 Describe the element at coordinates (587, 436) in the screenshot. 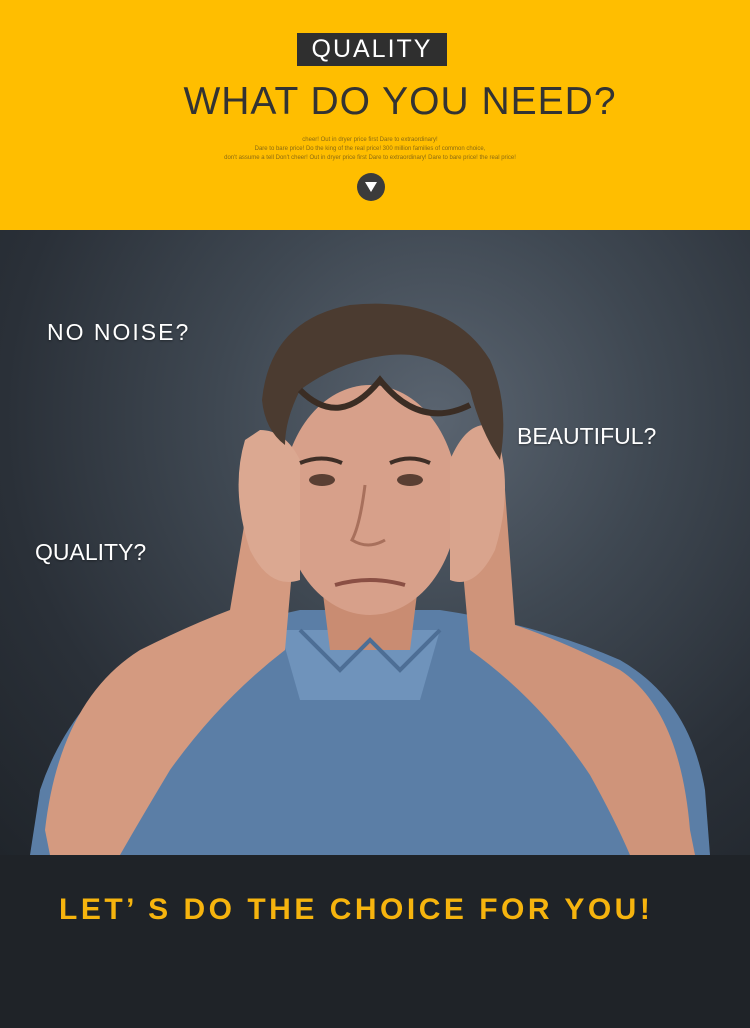

I see `beautiful-label: BEAUTIFUL?` at that location.